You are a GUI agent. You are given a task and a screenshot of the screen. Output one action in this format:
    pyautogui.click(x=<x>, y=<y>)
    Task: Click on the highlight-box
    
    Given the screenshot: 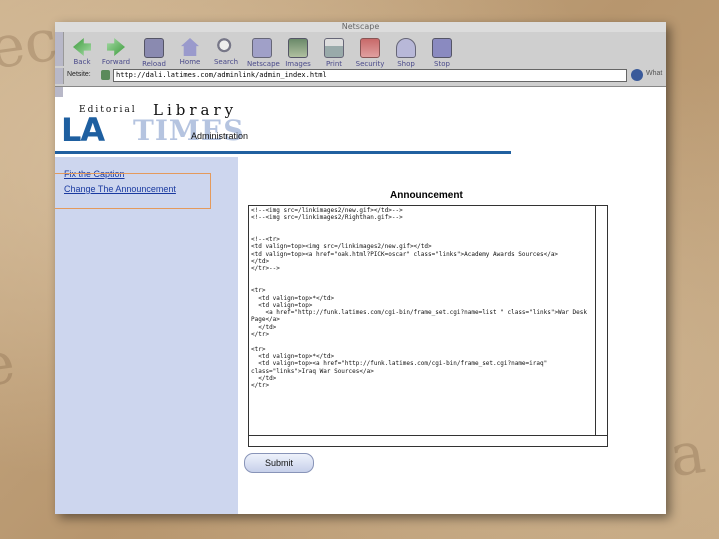 What is the action you would take?
    pyautogui.click(x=133, y=191)
    